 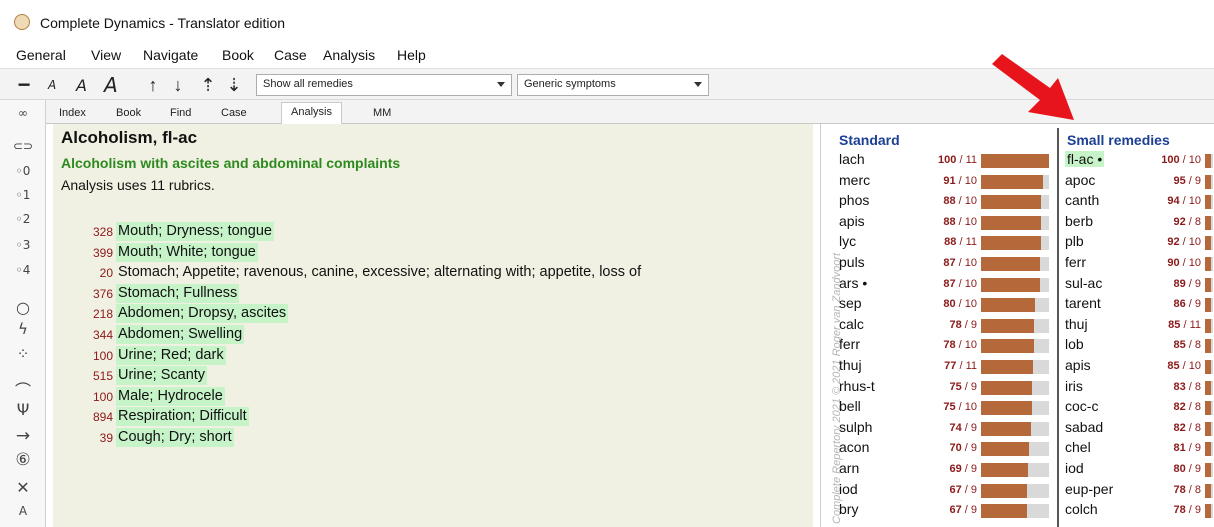 I want to click on remedy-name: bry, so click(x=848, y=509).